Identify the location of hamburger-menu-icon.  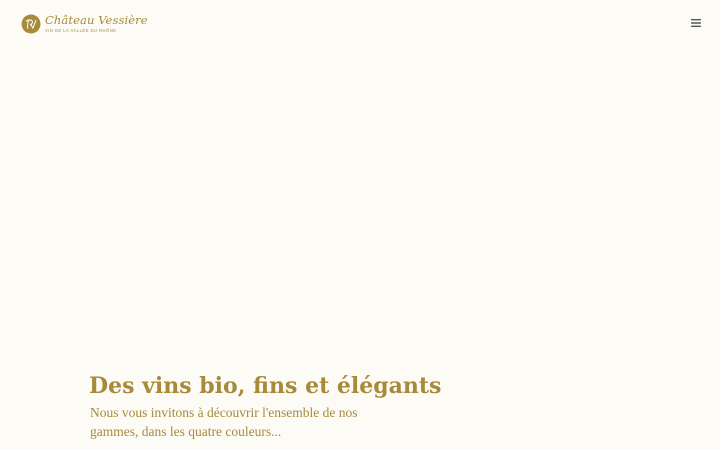
(696, 23).